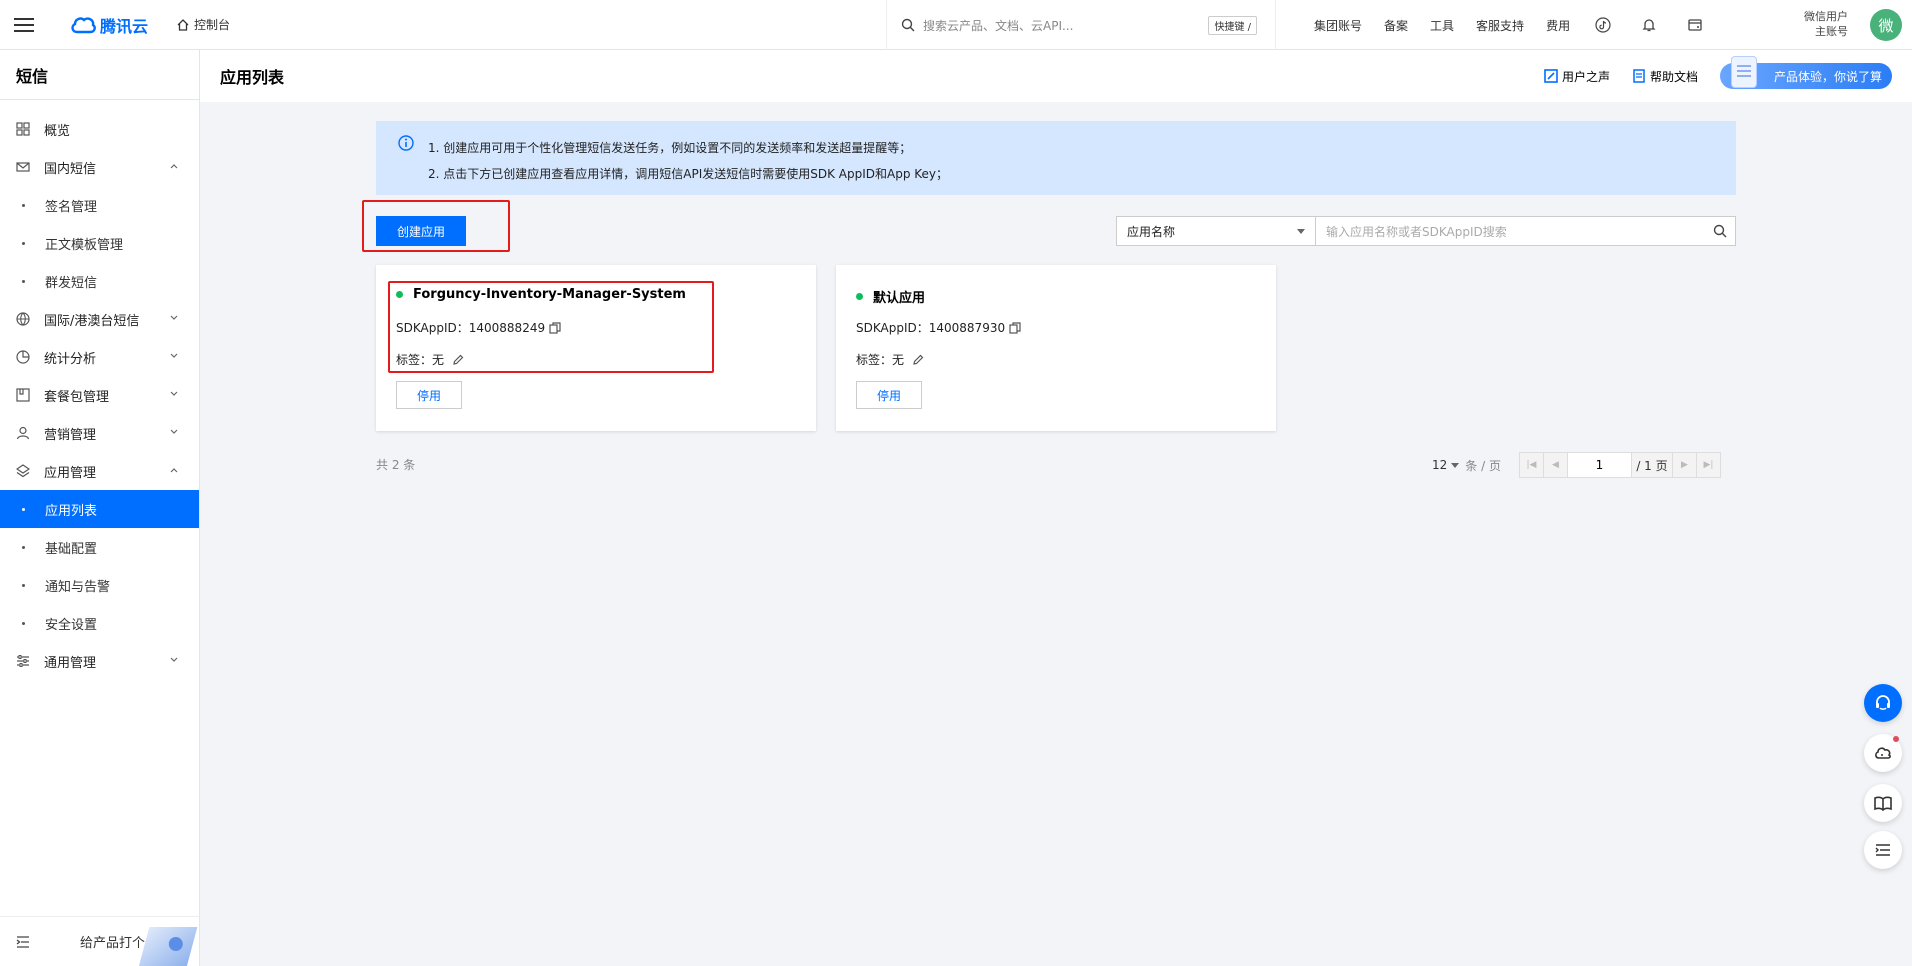  What do you see at coordinates (57, 131) in the screenshot?
I see `sidebar-item-label: 概览` at bounding box center [57, 131].